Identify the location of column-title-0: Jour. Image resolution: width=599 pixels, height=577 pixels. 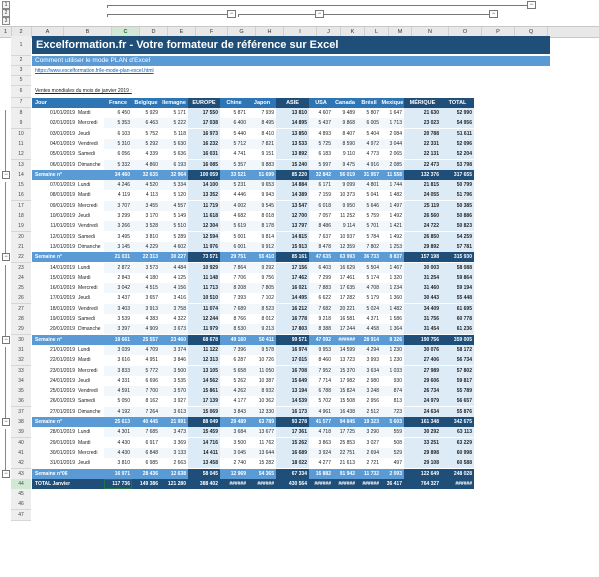
(68, 103).